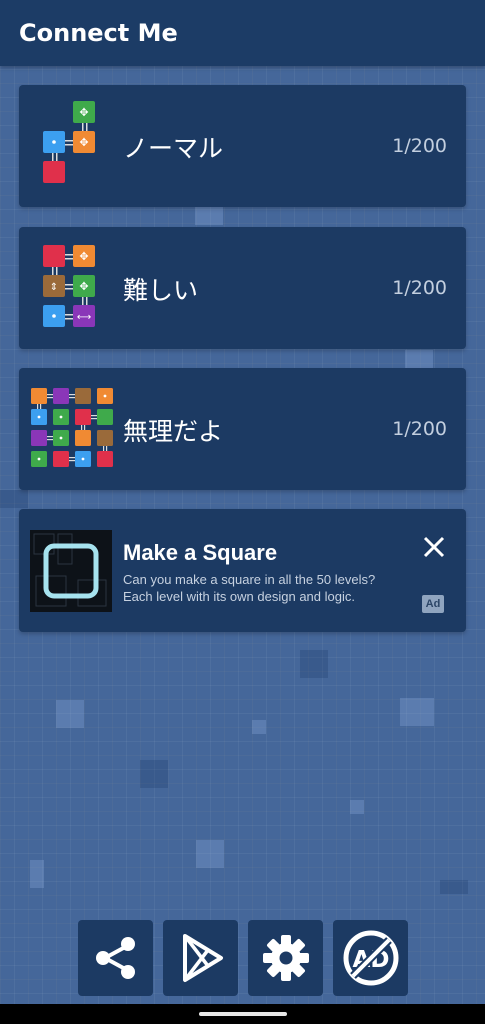 This screenshot has width=485, height=1024. I want to click on level-card-hard: ✥ ⇕ ✥ ⟷ 難しい 1/200, so click(242, 288).